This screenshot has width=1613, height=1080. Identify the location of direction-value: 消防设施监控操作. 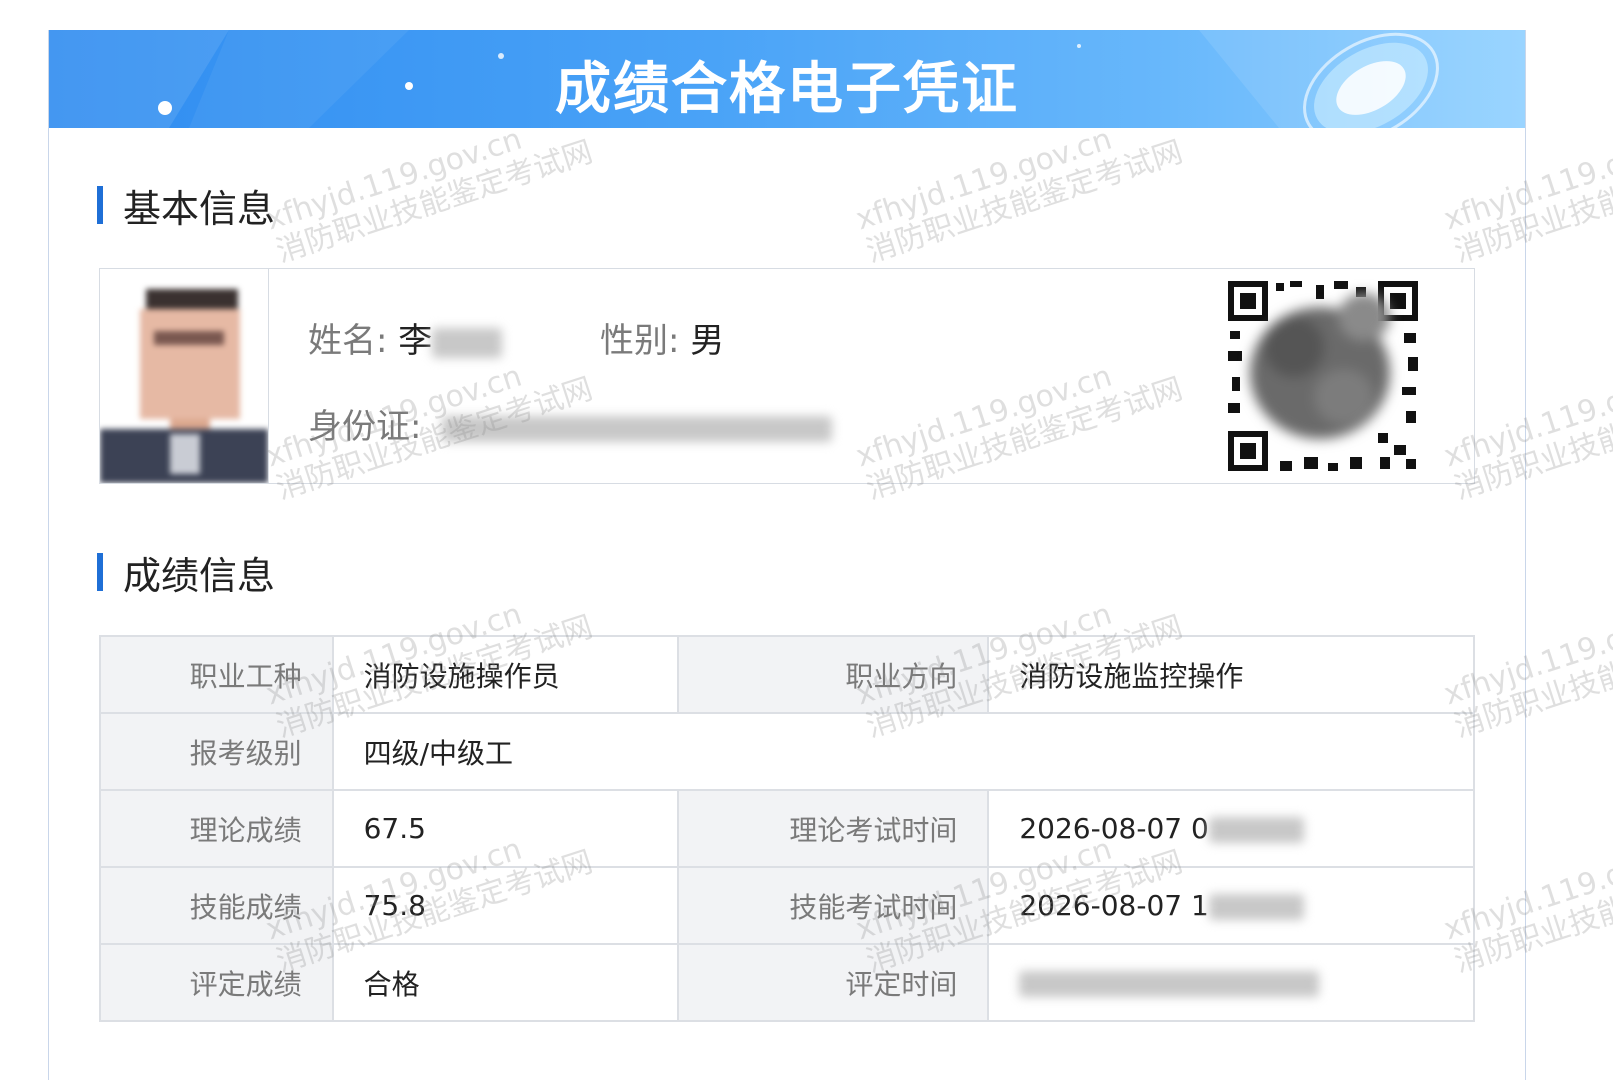
(1231, 674).